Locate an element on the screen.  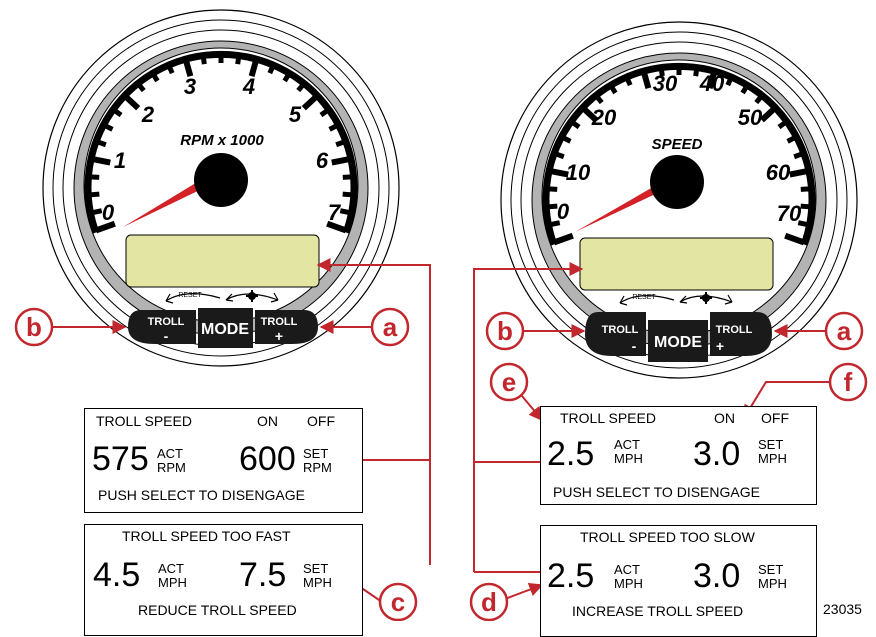
rpm-mode-button: MODE is located at coordinates (225, 328).